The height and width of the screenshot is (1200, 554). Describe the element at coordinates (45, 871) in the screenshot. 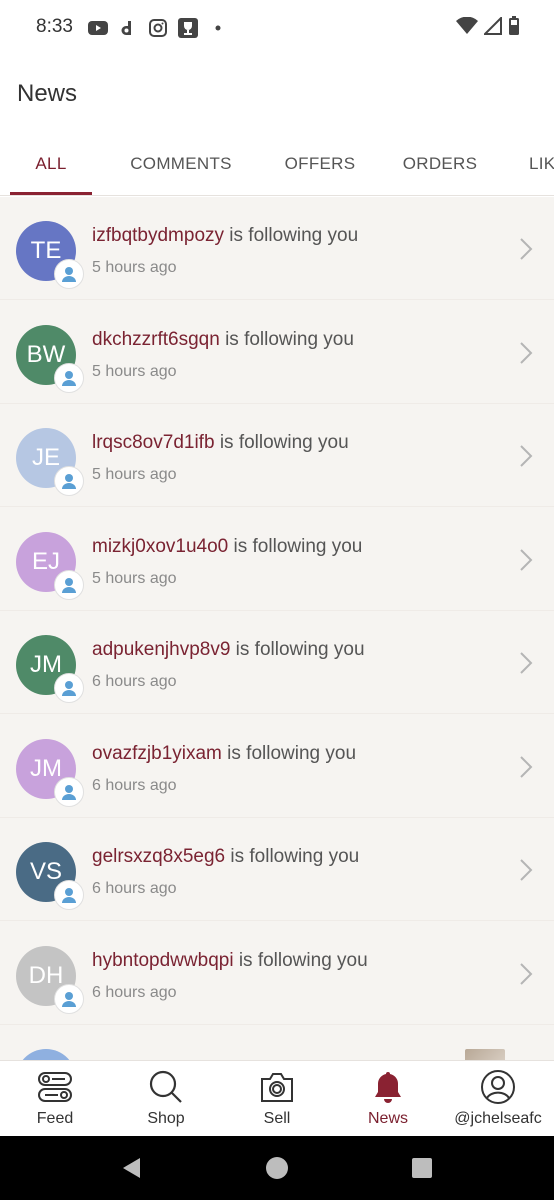

I see `avatar-initials: VS` at that location.